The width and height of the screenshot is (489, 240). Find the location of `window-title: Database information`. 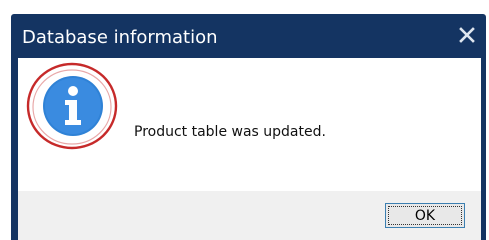

window-title: Database information is located at coordinates (120, 37).